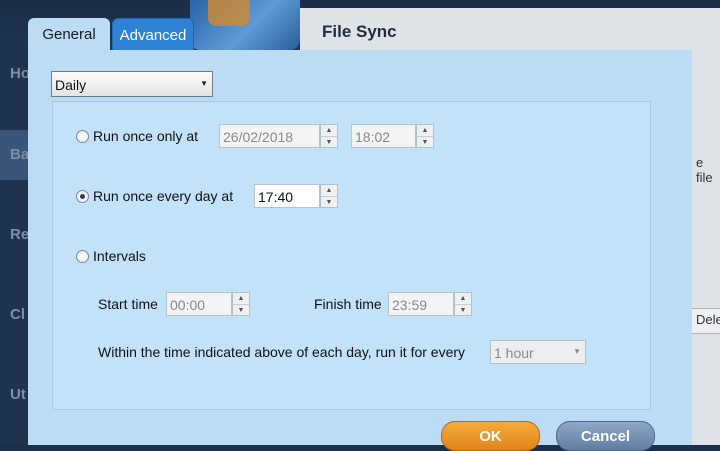 The image size is (720, 451). Describe the element at coordinates (163, 196) in the screenshot. I see `run-daily-label: Run once every day at` at that location.